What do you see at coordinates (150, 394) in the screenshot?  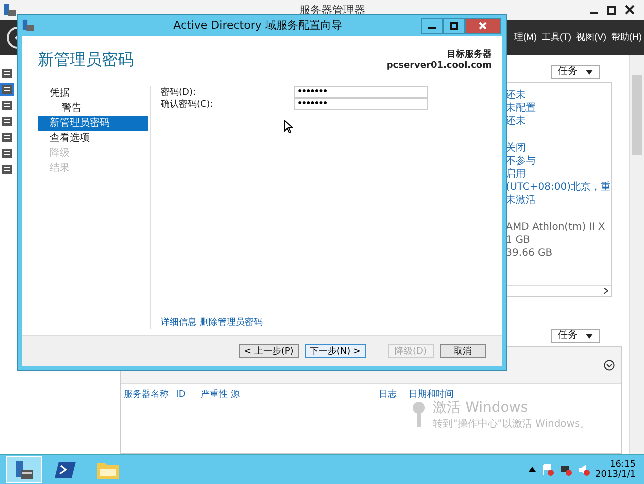 I see `column-header: 服务器名称` at bounding box center [150, 394].